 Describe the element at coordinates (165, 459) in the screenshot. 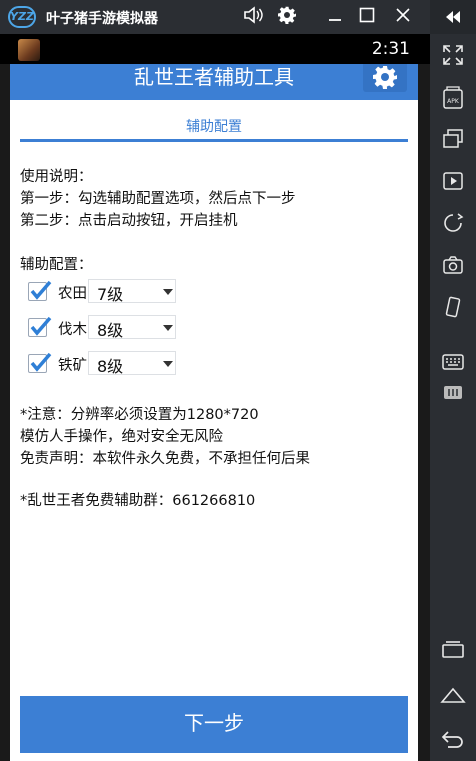

I see `note-disclaimer: 免责声明：本软件永久免费，不承担任何后果` at that location.